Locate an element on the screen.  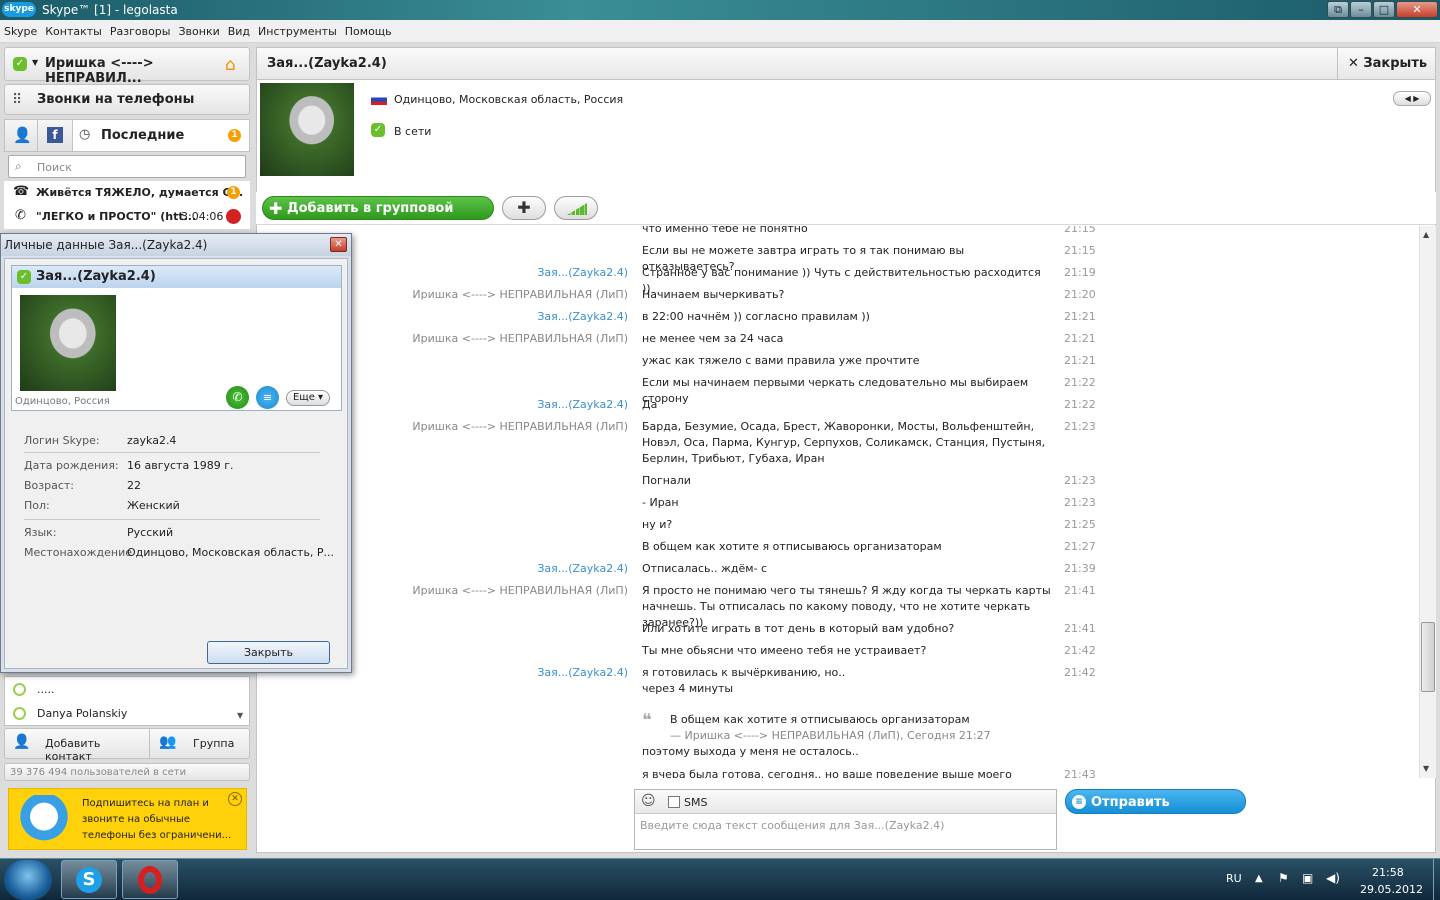
taskbar-opera is located at coordinates (150, 879).